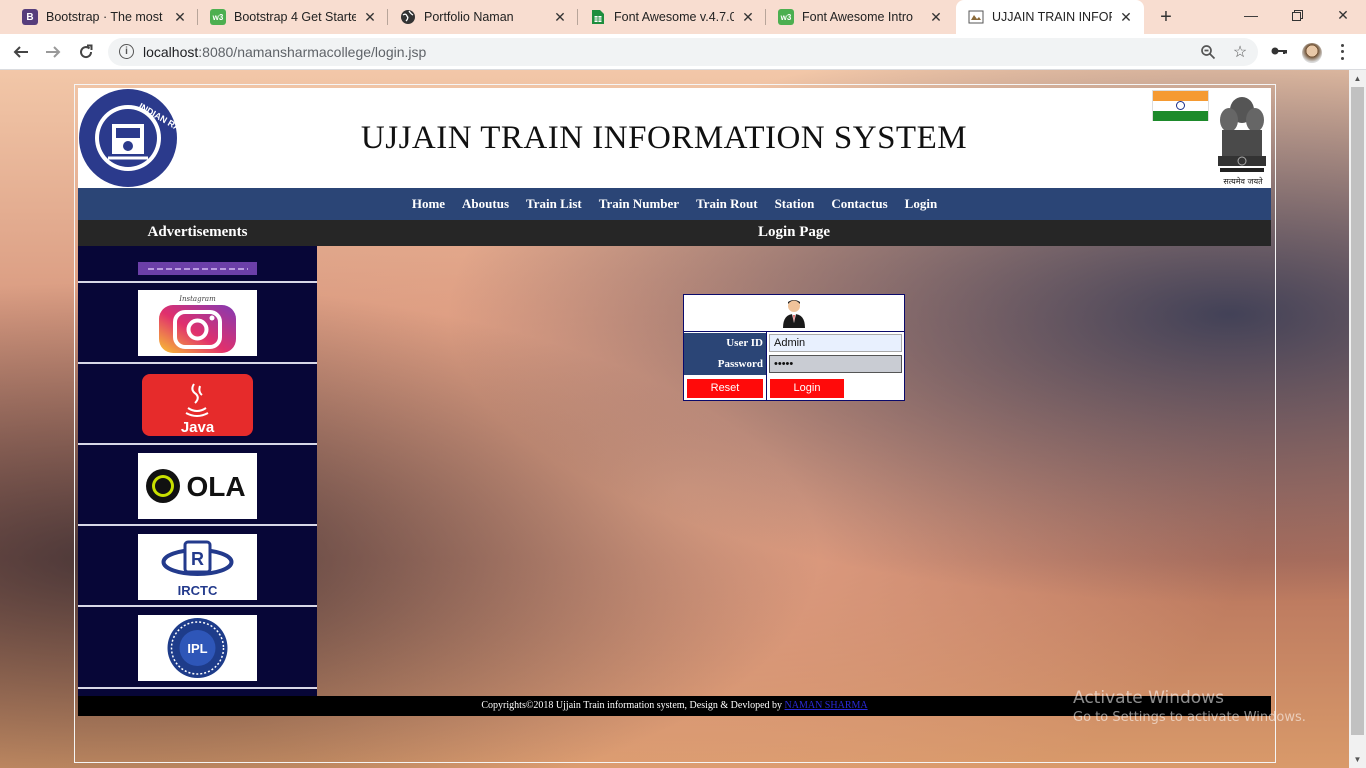  What do you see at coordinates (1240, 52) in the screenshot?
I see `star-icon: ☆` at bounding box center [1240, 52].